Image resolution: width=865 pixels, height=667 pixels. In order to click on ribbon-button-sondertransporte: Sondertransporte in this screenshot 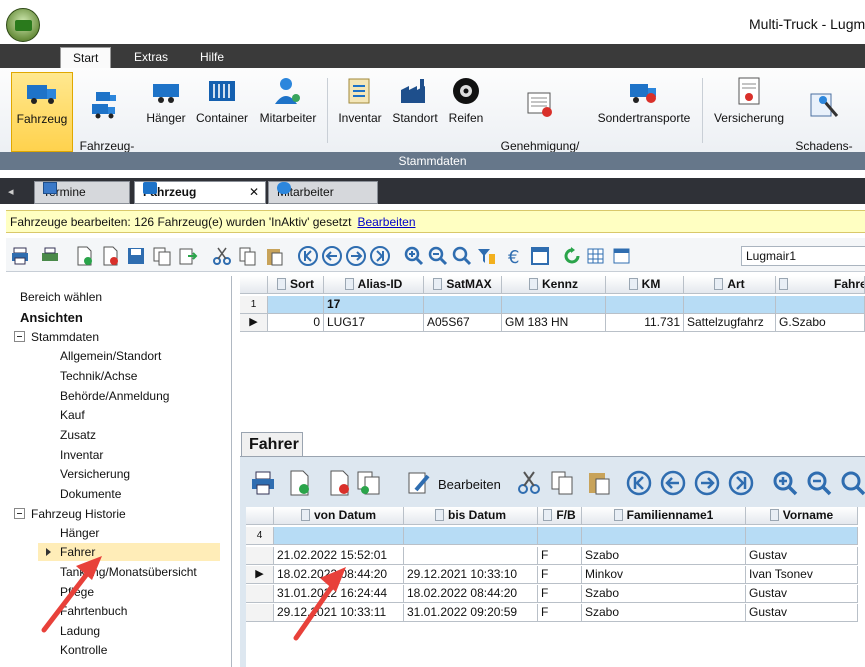, I will do `click(644, 112)`.